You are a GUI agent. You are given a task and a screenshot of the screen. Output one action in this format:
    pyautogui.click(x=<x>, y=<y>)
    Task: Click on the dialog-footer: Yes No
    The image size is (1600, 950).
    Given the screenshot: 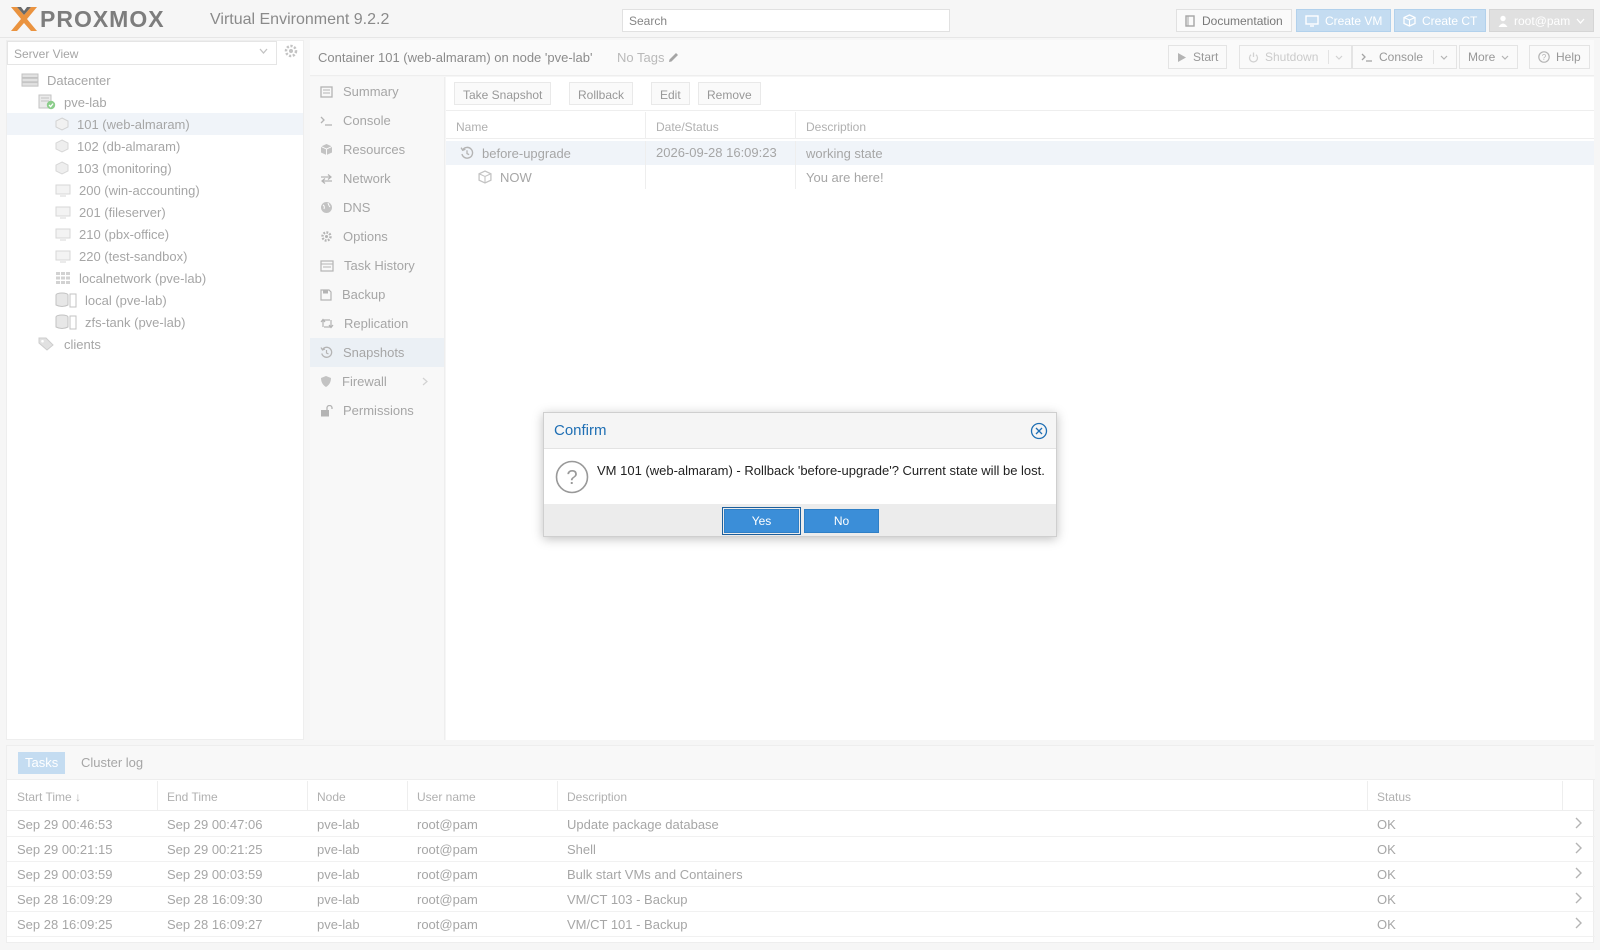 What is the action you would take?
    pyautogui.click(x=800, y=520)
    